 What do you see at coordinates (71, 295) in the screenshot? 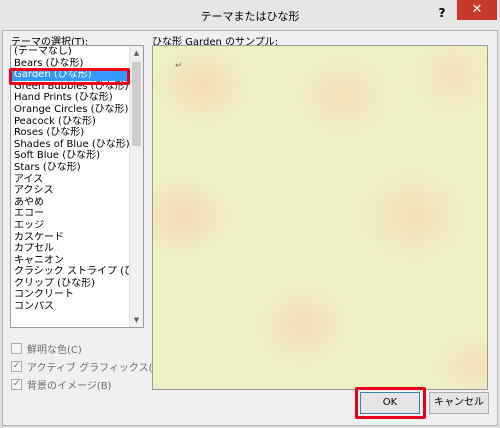
I see `theme-list-item: コンクリート` at bounding box center [71, 295].